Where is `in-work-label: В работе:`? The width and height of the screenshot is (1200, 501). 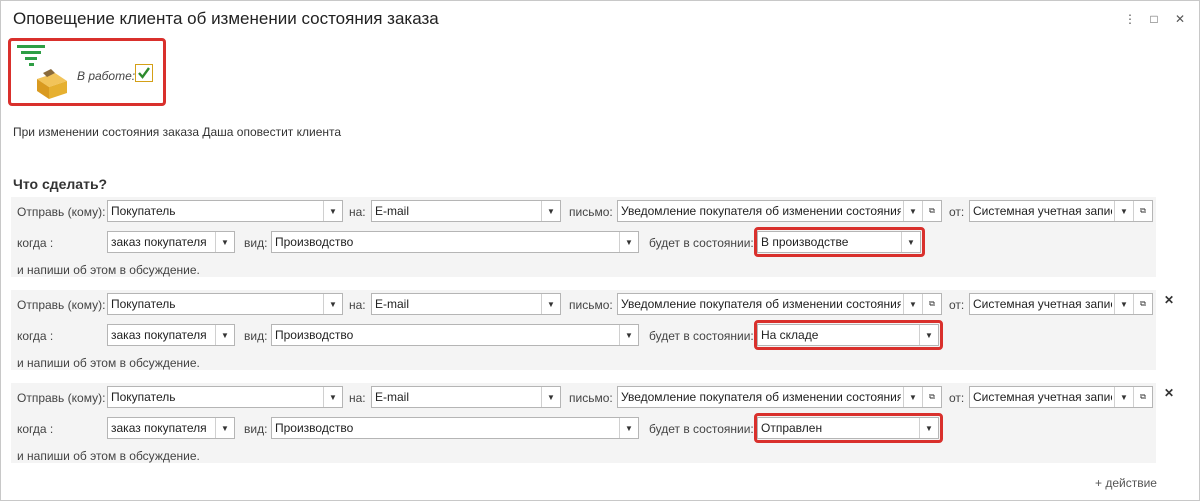
in-work-label: В работе: is located at coordinates (106, 76).